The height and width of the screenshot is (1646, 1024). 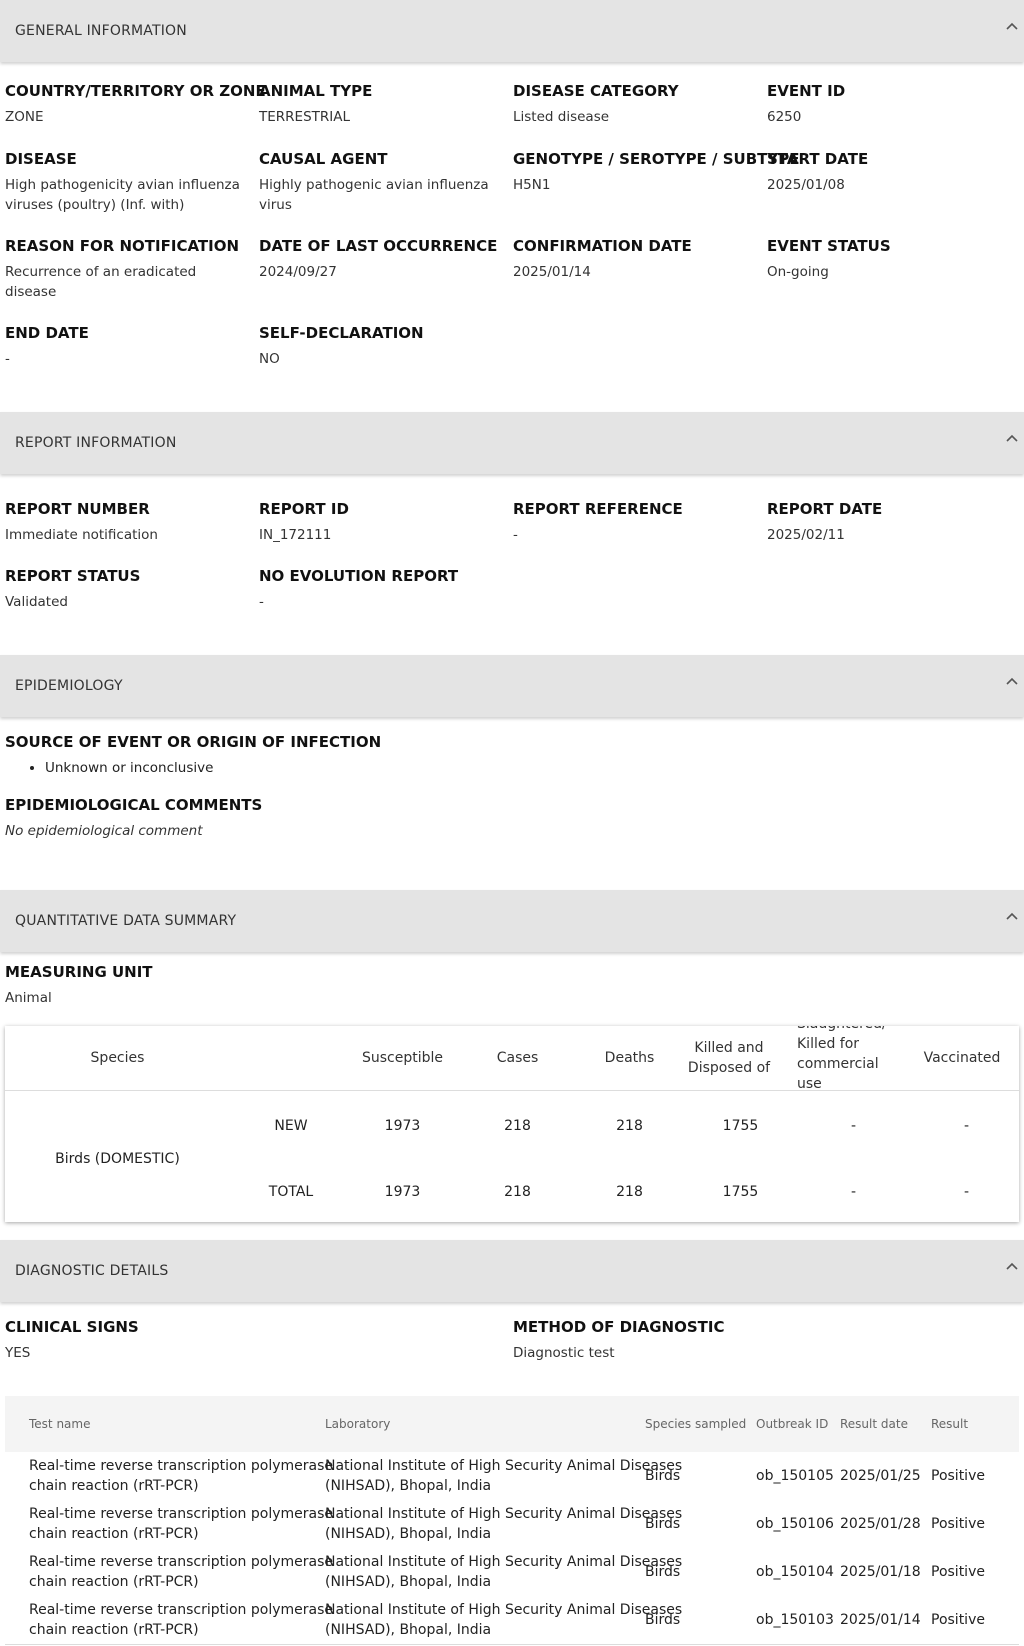 I want to click on list-item: Unknown or inconclusive, so click(x=325, y=768).